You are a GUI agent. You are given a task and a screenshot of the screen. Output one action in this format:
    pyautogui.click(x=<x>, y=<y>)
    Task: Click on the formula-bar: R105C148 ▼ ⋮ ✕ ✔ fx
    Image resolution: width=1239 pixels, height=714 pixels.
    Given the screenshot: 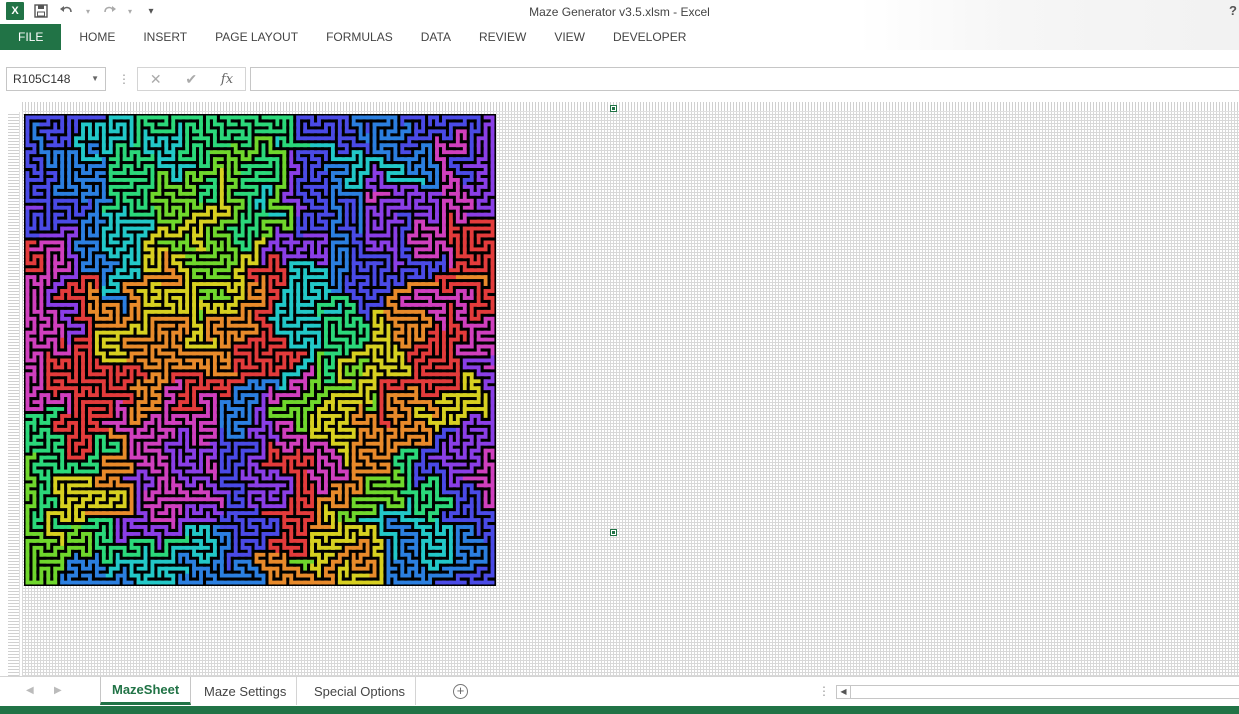 What is the action you would take?
    pyautogui.click(x=619, y=80)
    